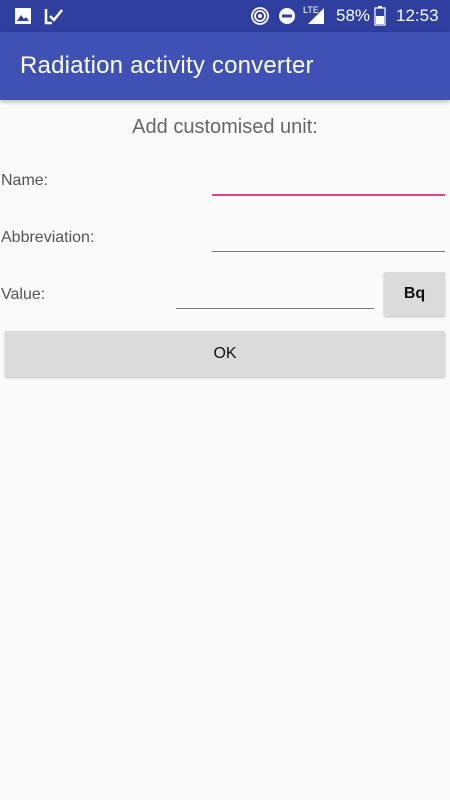  I want to click on image-icon, so click(23, 16).